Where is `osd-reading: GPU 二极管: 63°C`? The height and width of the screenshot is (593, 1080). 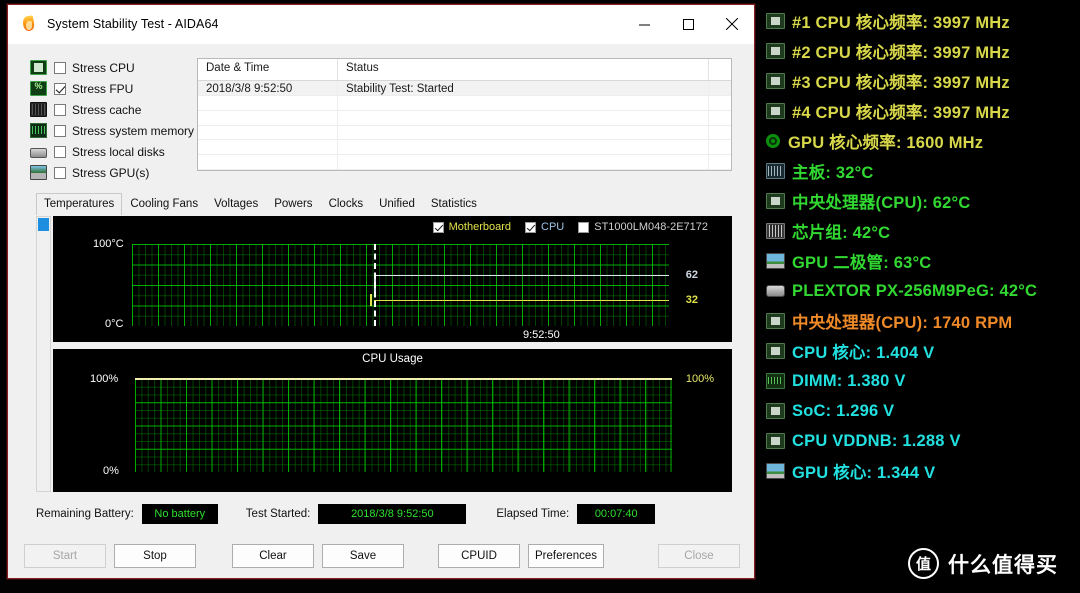
osd-reading: GPU 二极管: 63°C is located at coordinates (862, 263).